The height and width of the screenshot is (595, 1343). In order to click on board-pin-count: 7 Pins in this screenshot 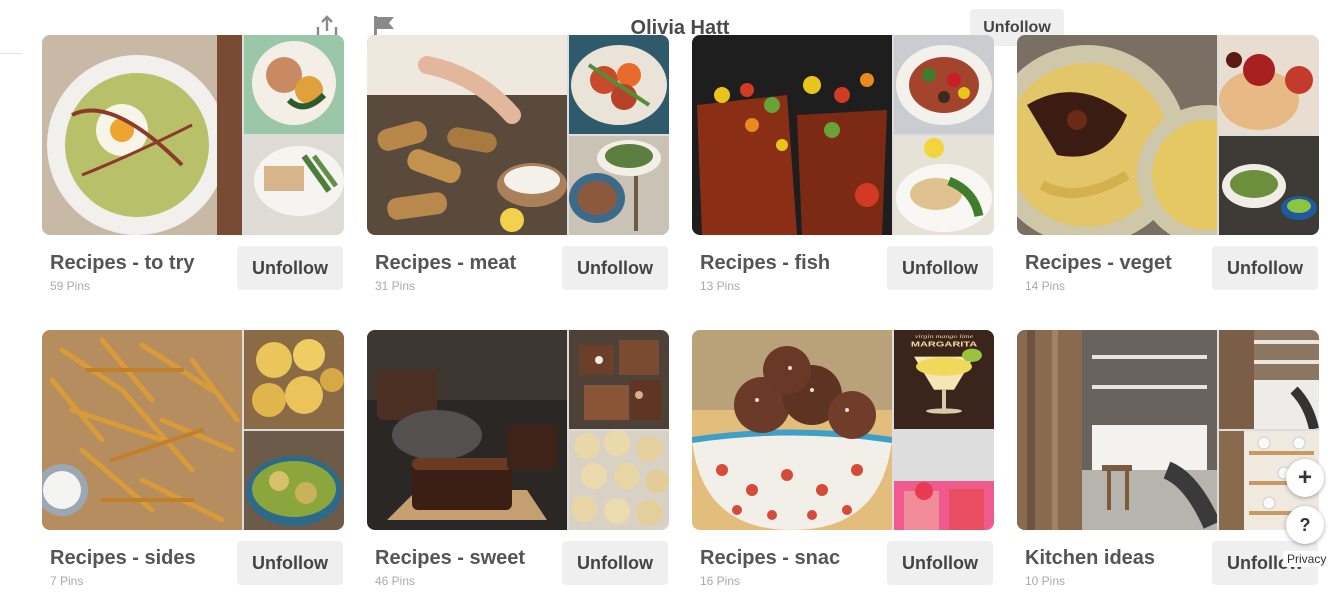, I will do `click(67, 581)`.